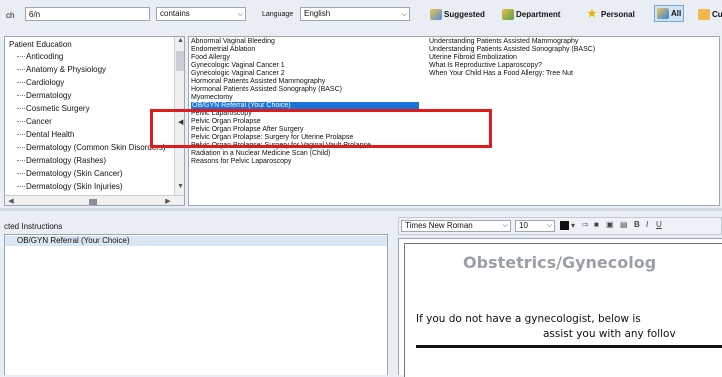 The width and height of the screenshot is (722, 377). What do you see at coordinates (624, 224) in the screenshot?
I see `align-icon: ▤` at bounding box center [624, 224].